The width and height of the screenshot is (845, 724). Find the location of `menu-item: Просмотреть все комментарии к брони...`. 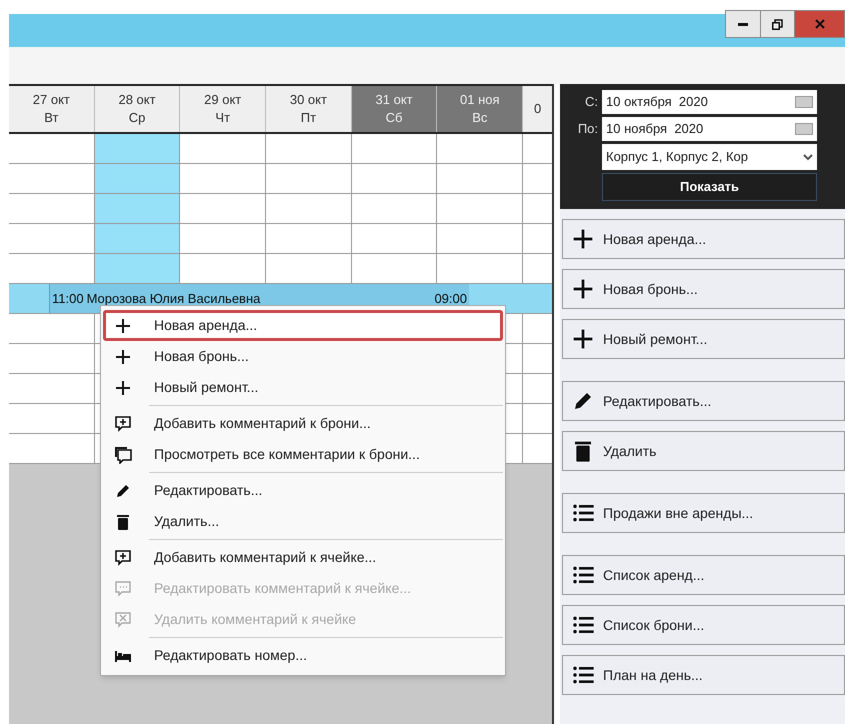

menu-item: Просмотреть все комментарии к брони... is located at coordinates (303, 454).